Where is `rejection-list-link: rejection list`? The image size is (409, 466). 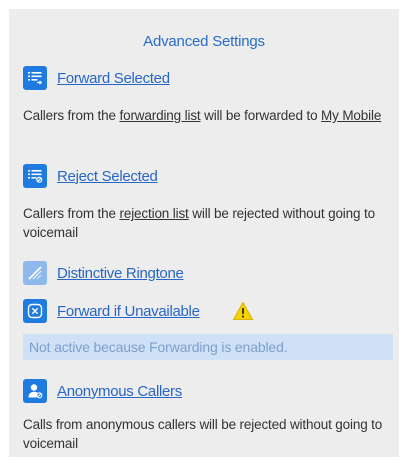 rejection-list-link: rejection list is located at coordinates (153, 213).